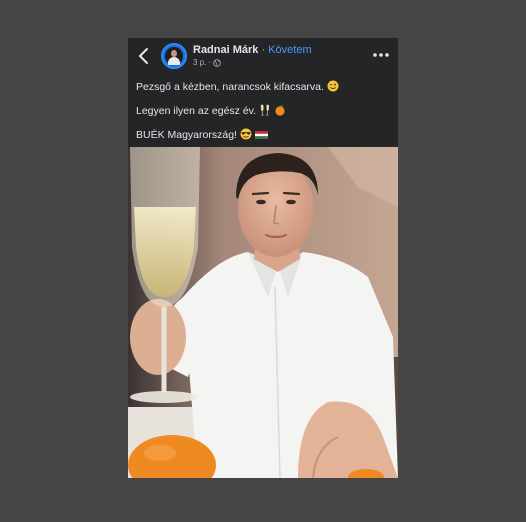 The height and width of the screenshot is (522, 526). What do you see at coordinates (333, 86) in the screenshot?
I see `winking-face-emoji` at bounding box center [333, 86].